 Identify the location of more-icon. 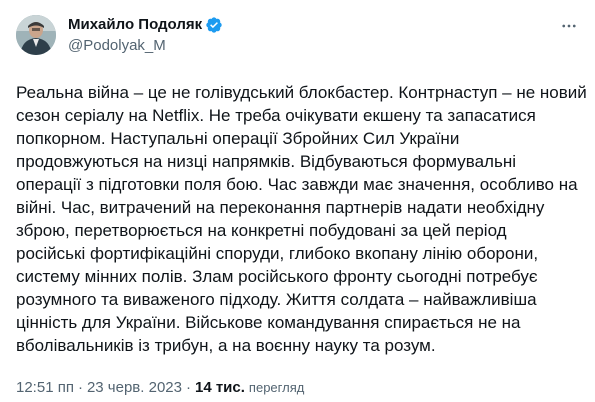
(569, 26).